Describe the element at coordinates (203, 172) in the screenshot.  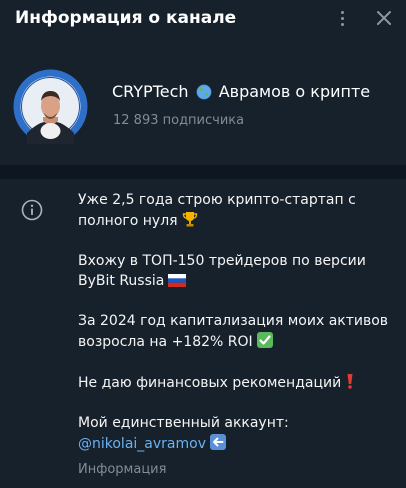
I see `section-divider` at that location.